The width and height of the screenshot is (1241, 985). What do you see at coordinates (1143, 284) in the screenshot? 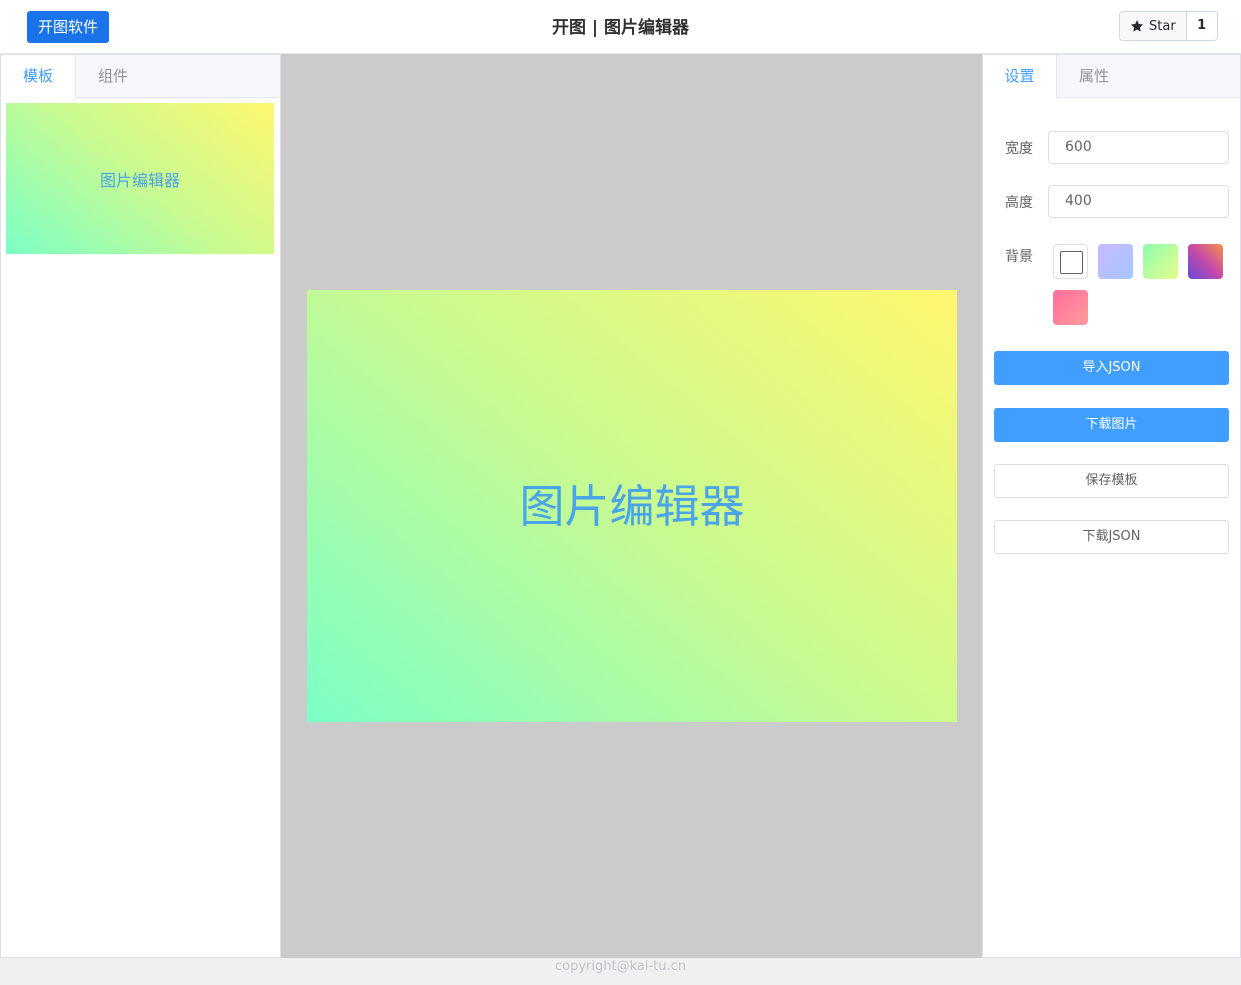
I see `background-swatches` at bounding box center [1143, 284].